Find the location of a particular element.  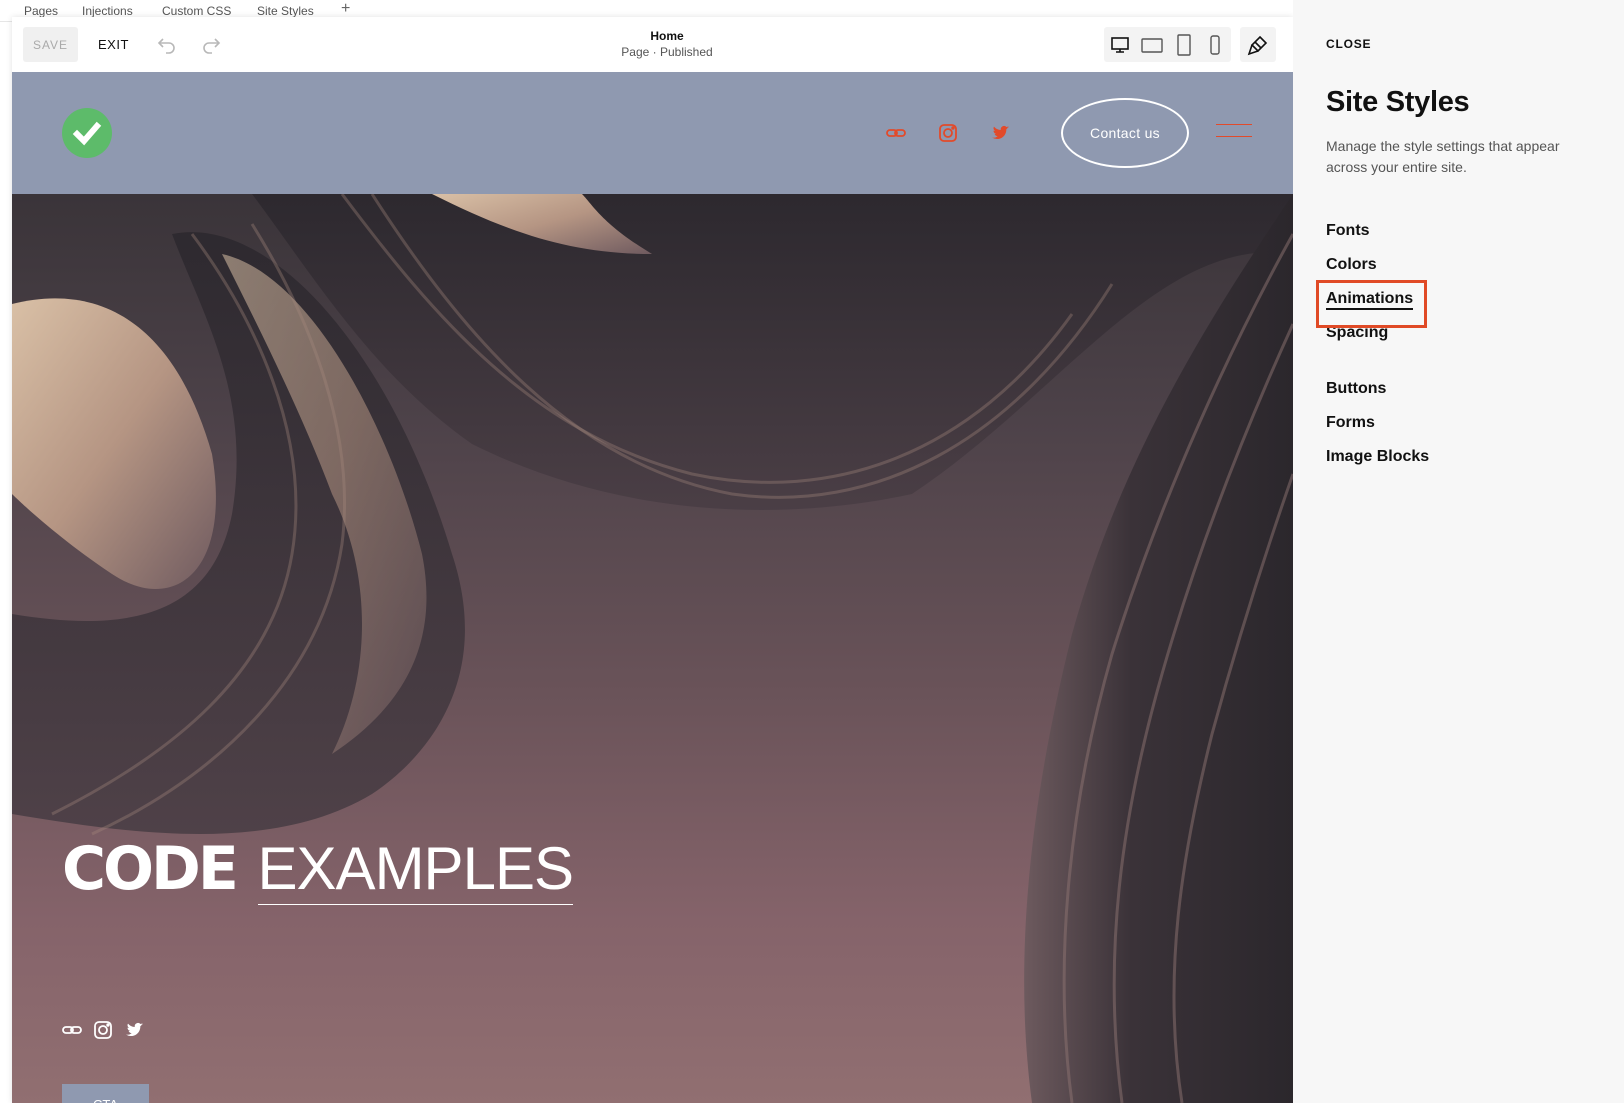

save-button: SAVE is located at coordinates (50, 44).